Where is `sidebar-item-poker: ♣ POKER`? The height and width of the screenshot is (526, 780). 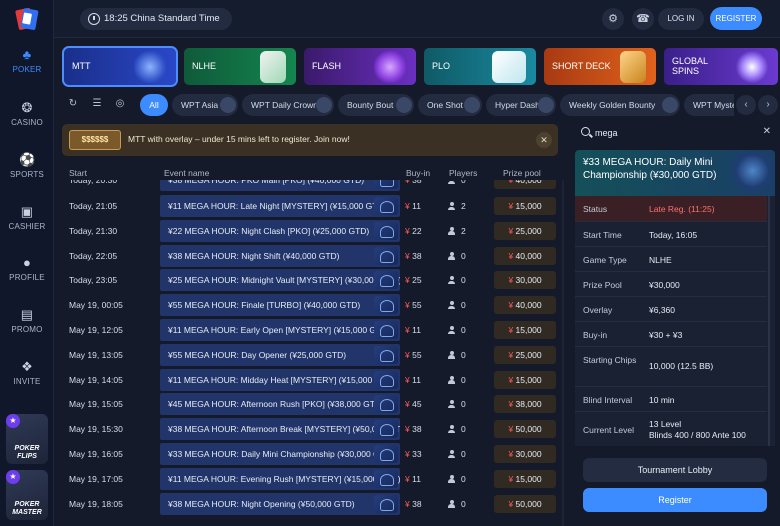 sidebar-item-poker: ♣ POKER is located at coordinates (27, 61).